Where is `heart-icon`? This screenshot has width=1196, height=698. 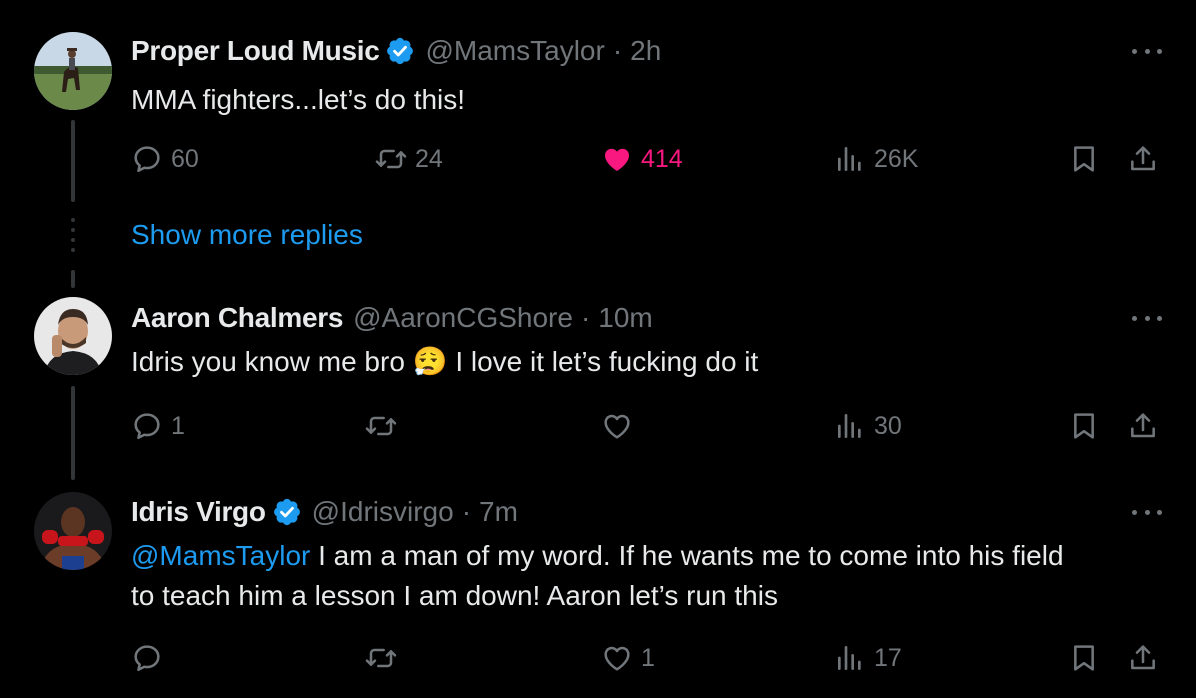
heart-icon is located at coordinates (617, 658).